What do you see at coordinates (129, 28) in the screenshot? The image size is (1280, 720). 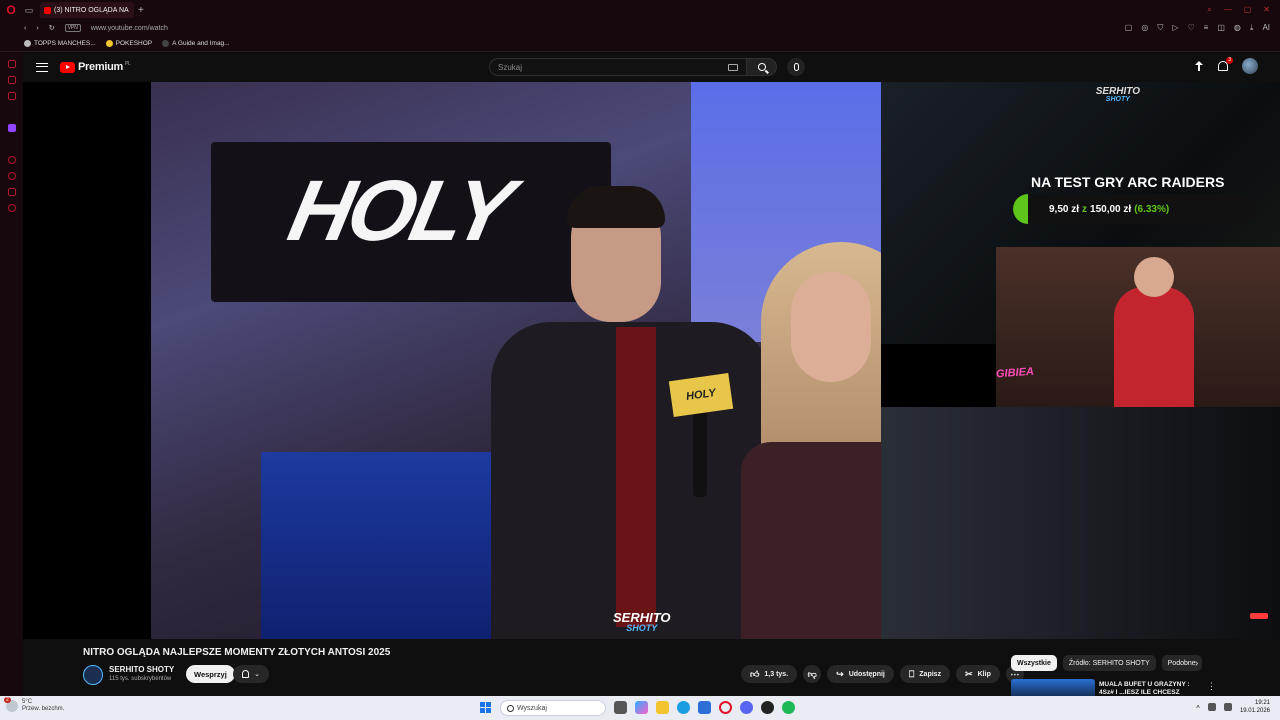 I see `url-field: www.youtube.com/watch` at bounding box center [129, 28].